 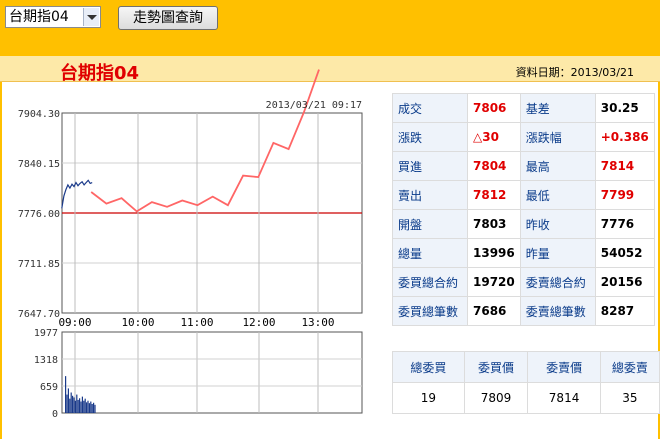 What do you see at coordinates (624, 282) in the screenshot?
I see `stat-value: 20156` at bounding box center [624, 282].